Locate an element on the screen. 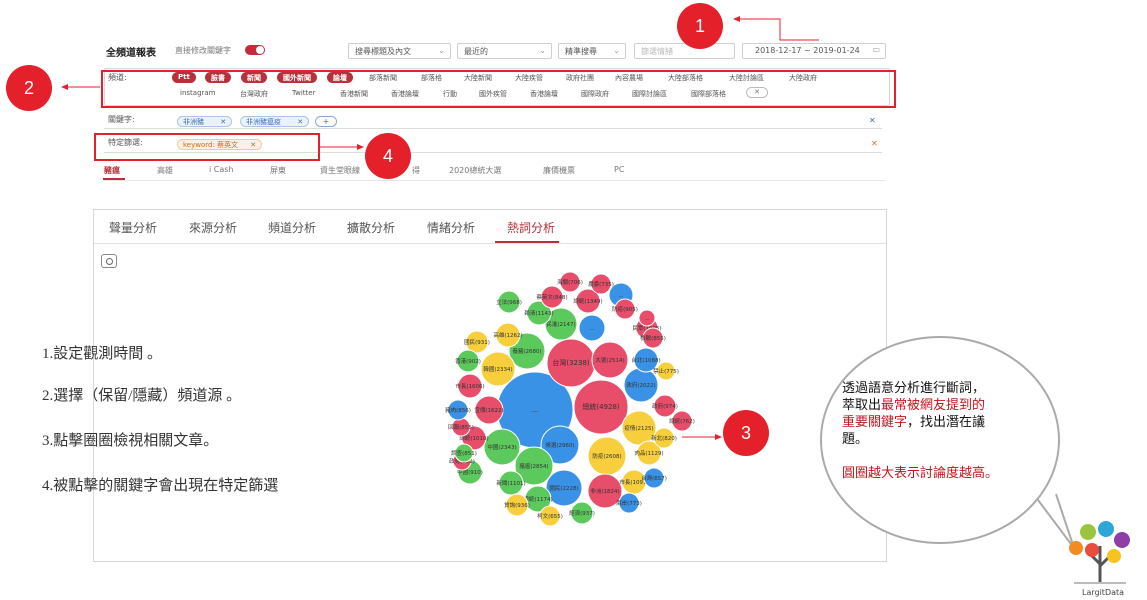 Image resolution: width=1147 pixels, height=600 pixels. channel-pill-forum: 論壇 is located at coordinates (340, 77).